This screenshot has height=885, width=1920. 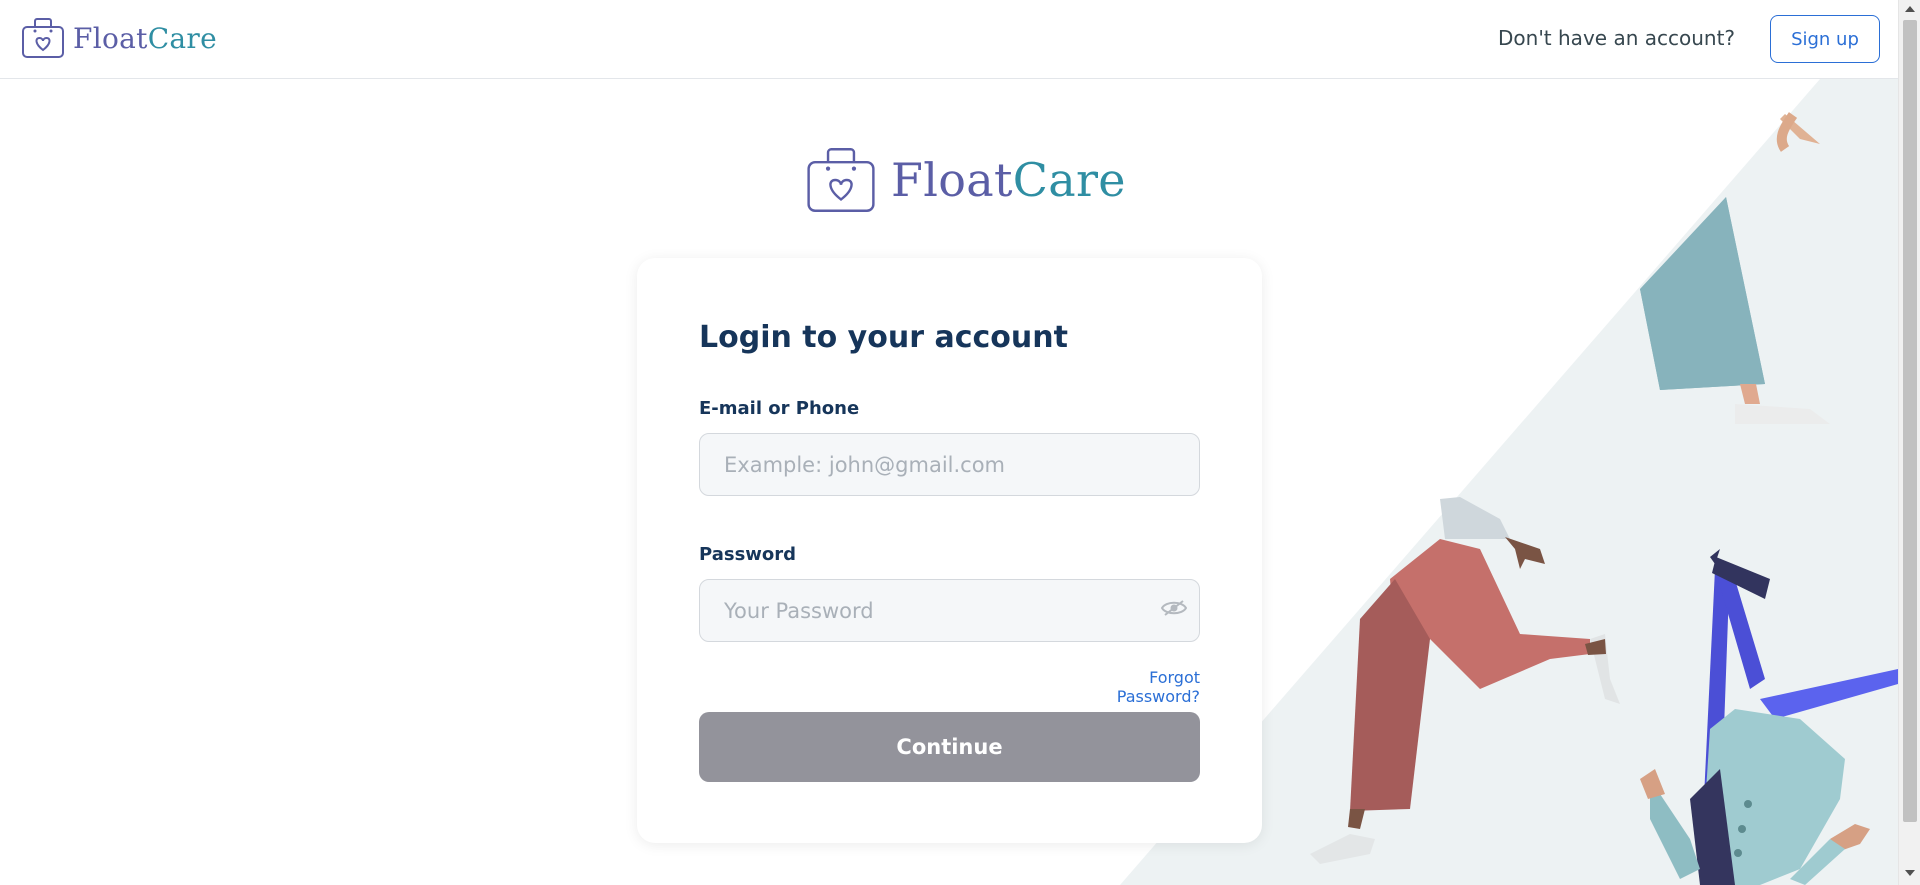 I want to click on password-field, so click(x=949, y=610).